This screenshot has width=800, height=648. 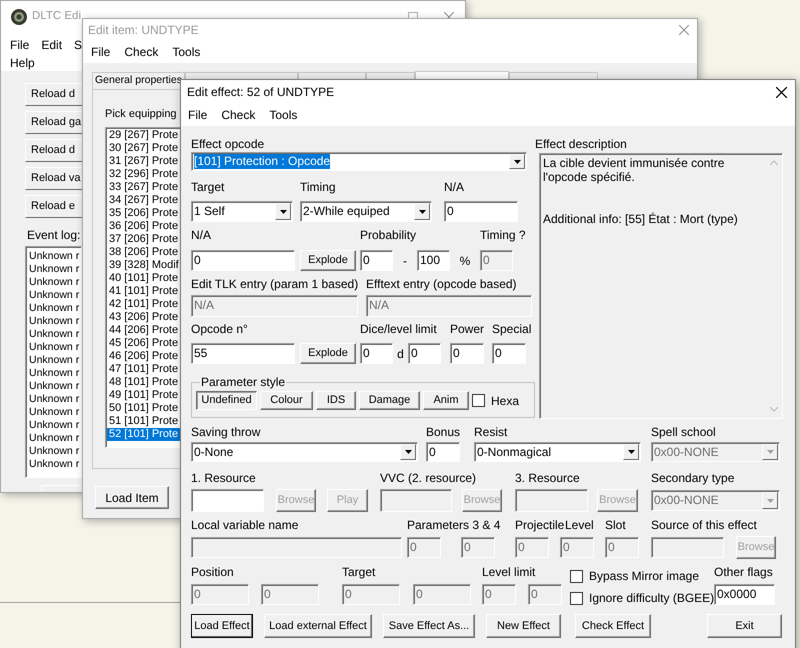 What do you see at coordinates (143, 382) in the screenshot?
I see `list-item: 48 [101] Prote` at bounding box center [143, 382].